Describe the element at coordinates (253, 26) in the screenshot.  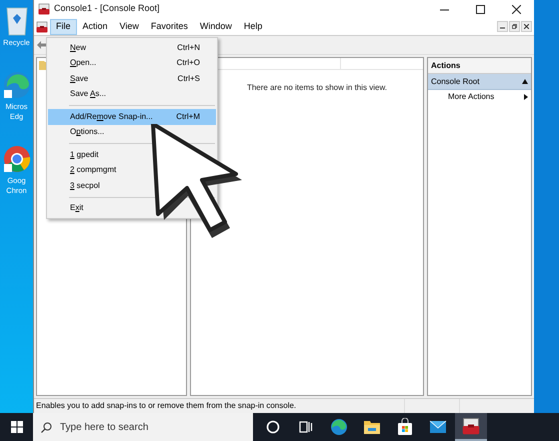
I see `menu-bar-item: Help` at that location.